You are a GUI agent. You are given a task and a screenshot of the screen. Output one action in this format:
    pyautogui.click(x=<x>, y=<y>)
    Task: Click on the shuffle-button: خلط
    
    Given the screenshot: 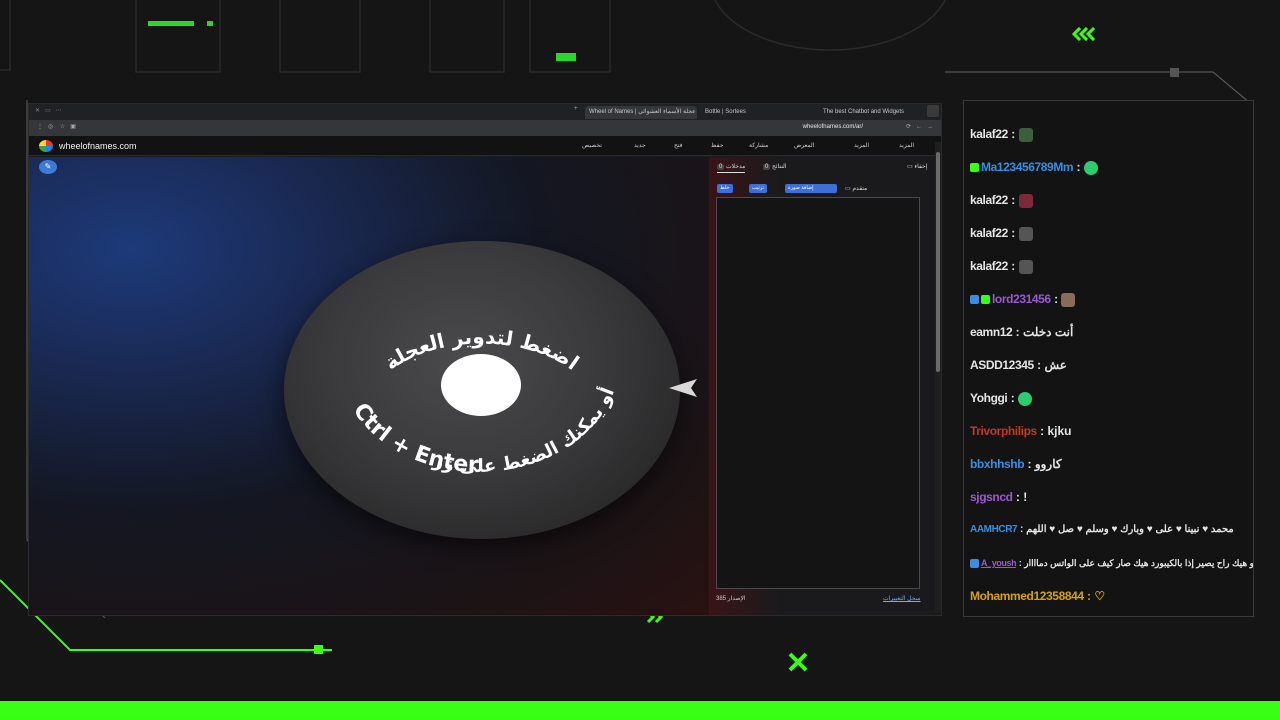 What is the action you would take?
    pyautogui.click(x=725, y=188)
    